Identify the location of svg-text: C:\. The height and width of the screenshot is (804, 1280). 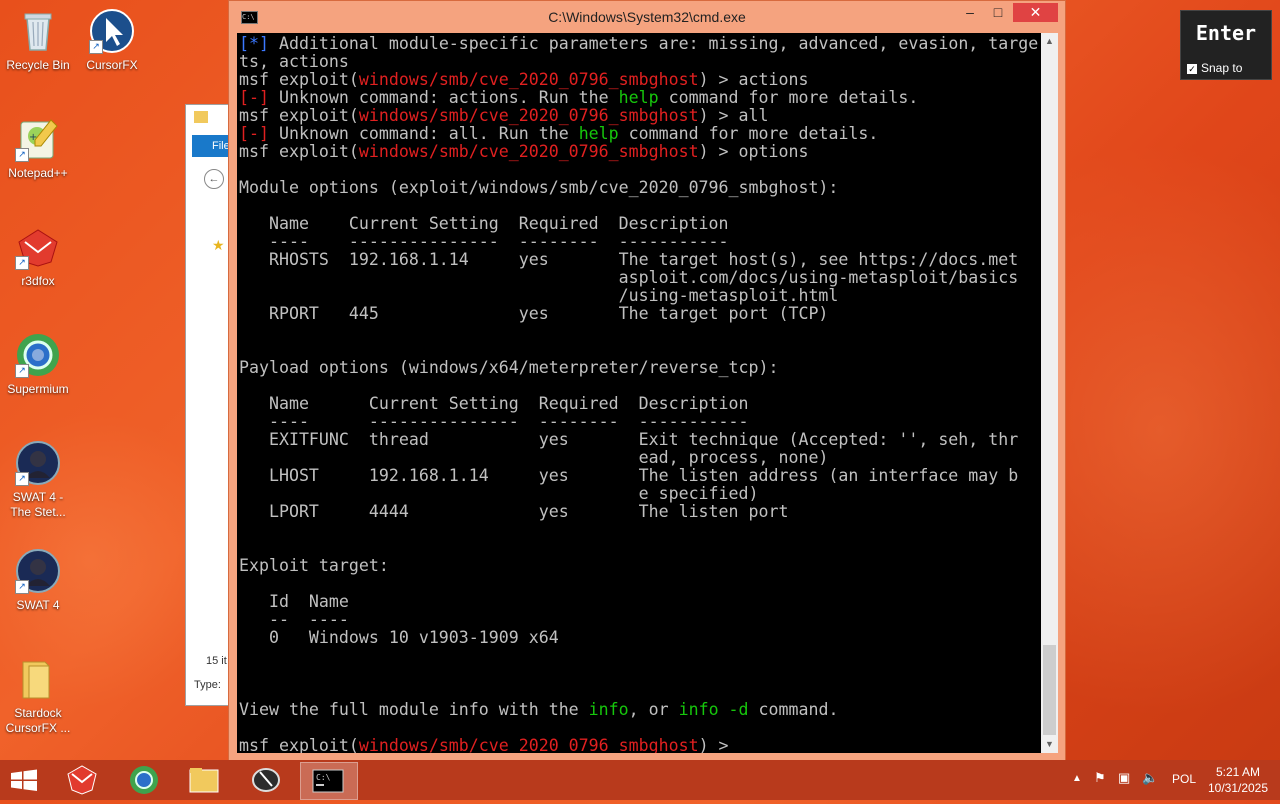
(323, 777).